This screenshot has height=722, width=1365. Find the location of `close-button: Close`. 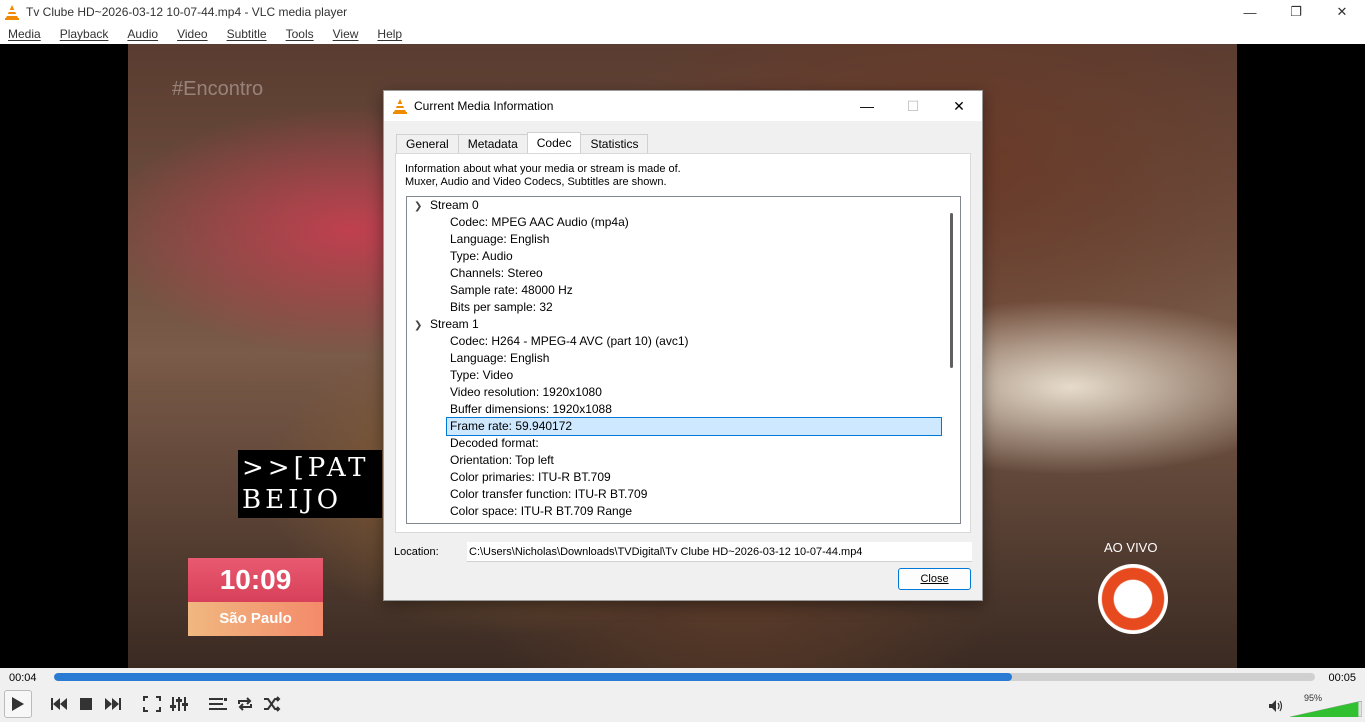

close-button: Close is located at coordinates (934, 579).